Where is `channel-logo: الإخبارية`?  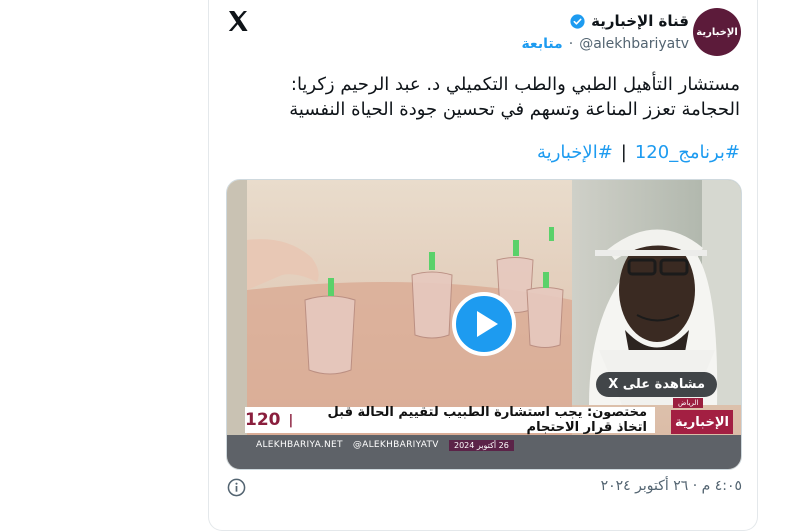 channel-logo: الإخبارية is located at coordinates (702, 422).